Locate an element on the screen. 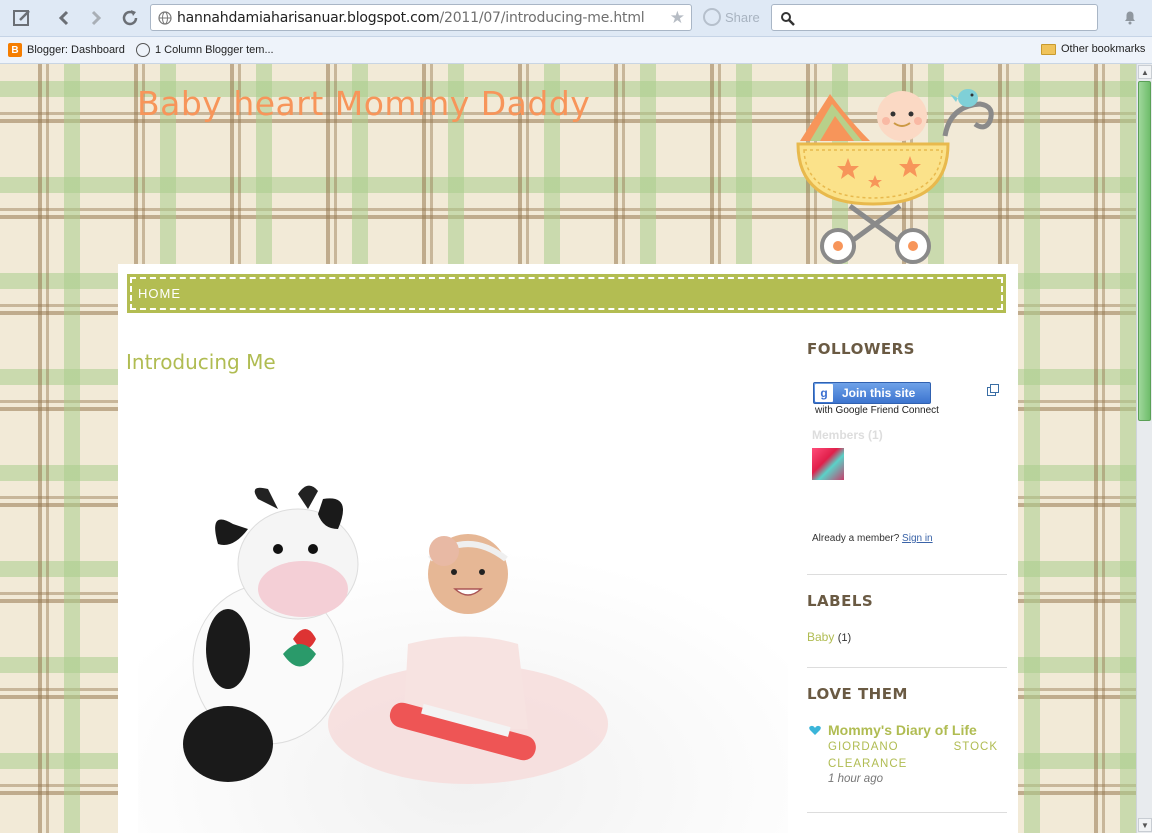  members-count: Members (1) is located at coordinates (847, 435).